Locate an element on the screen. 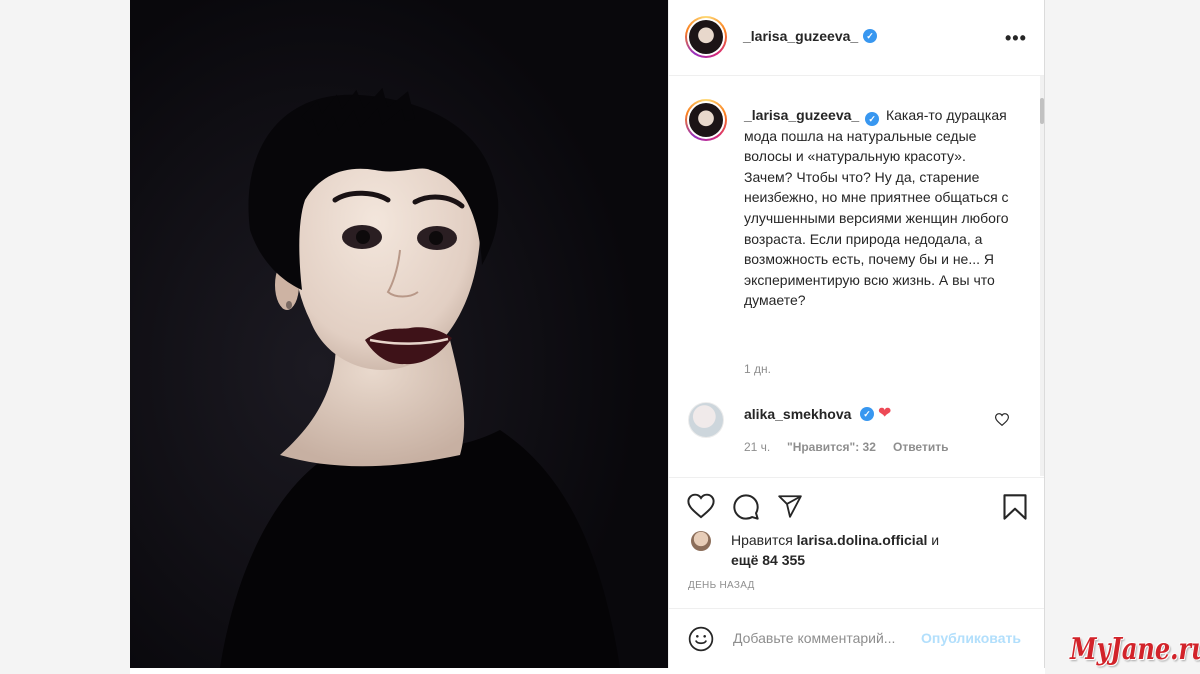 The height and width of the screenshot is (674, 1200). post-date: День назад is located at coordinates (721, 585).